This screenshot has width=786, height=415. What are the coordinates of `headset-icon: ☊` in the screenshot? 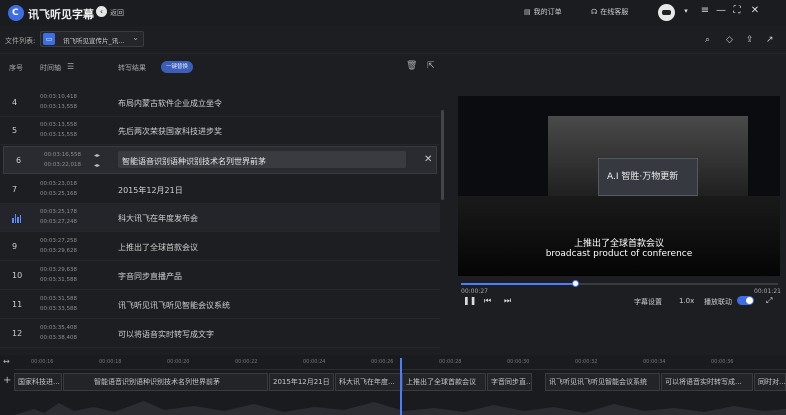 It's located at (594, 12).